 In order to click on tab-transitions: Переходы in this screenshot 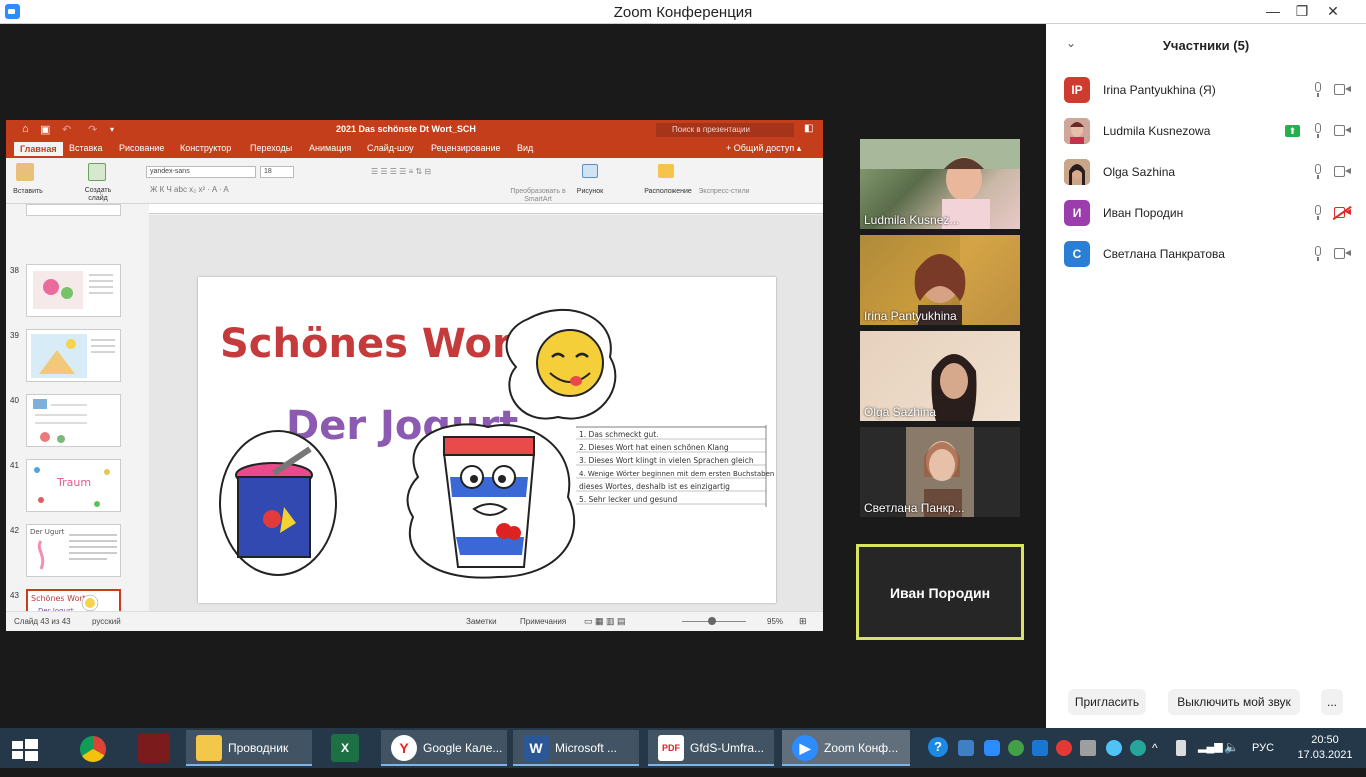, I will do `click(271, 148)`.